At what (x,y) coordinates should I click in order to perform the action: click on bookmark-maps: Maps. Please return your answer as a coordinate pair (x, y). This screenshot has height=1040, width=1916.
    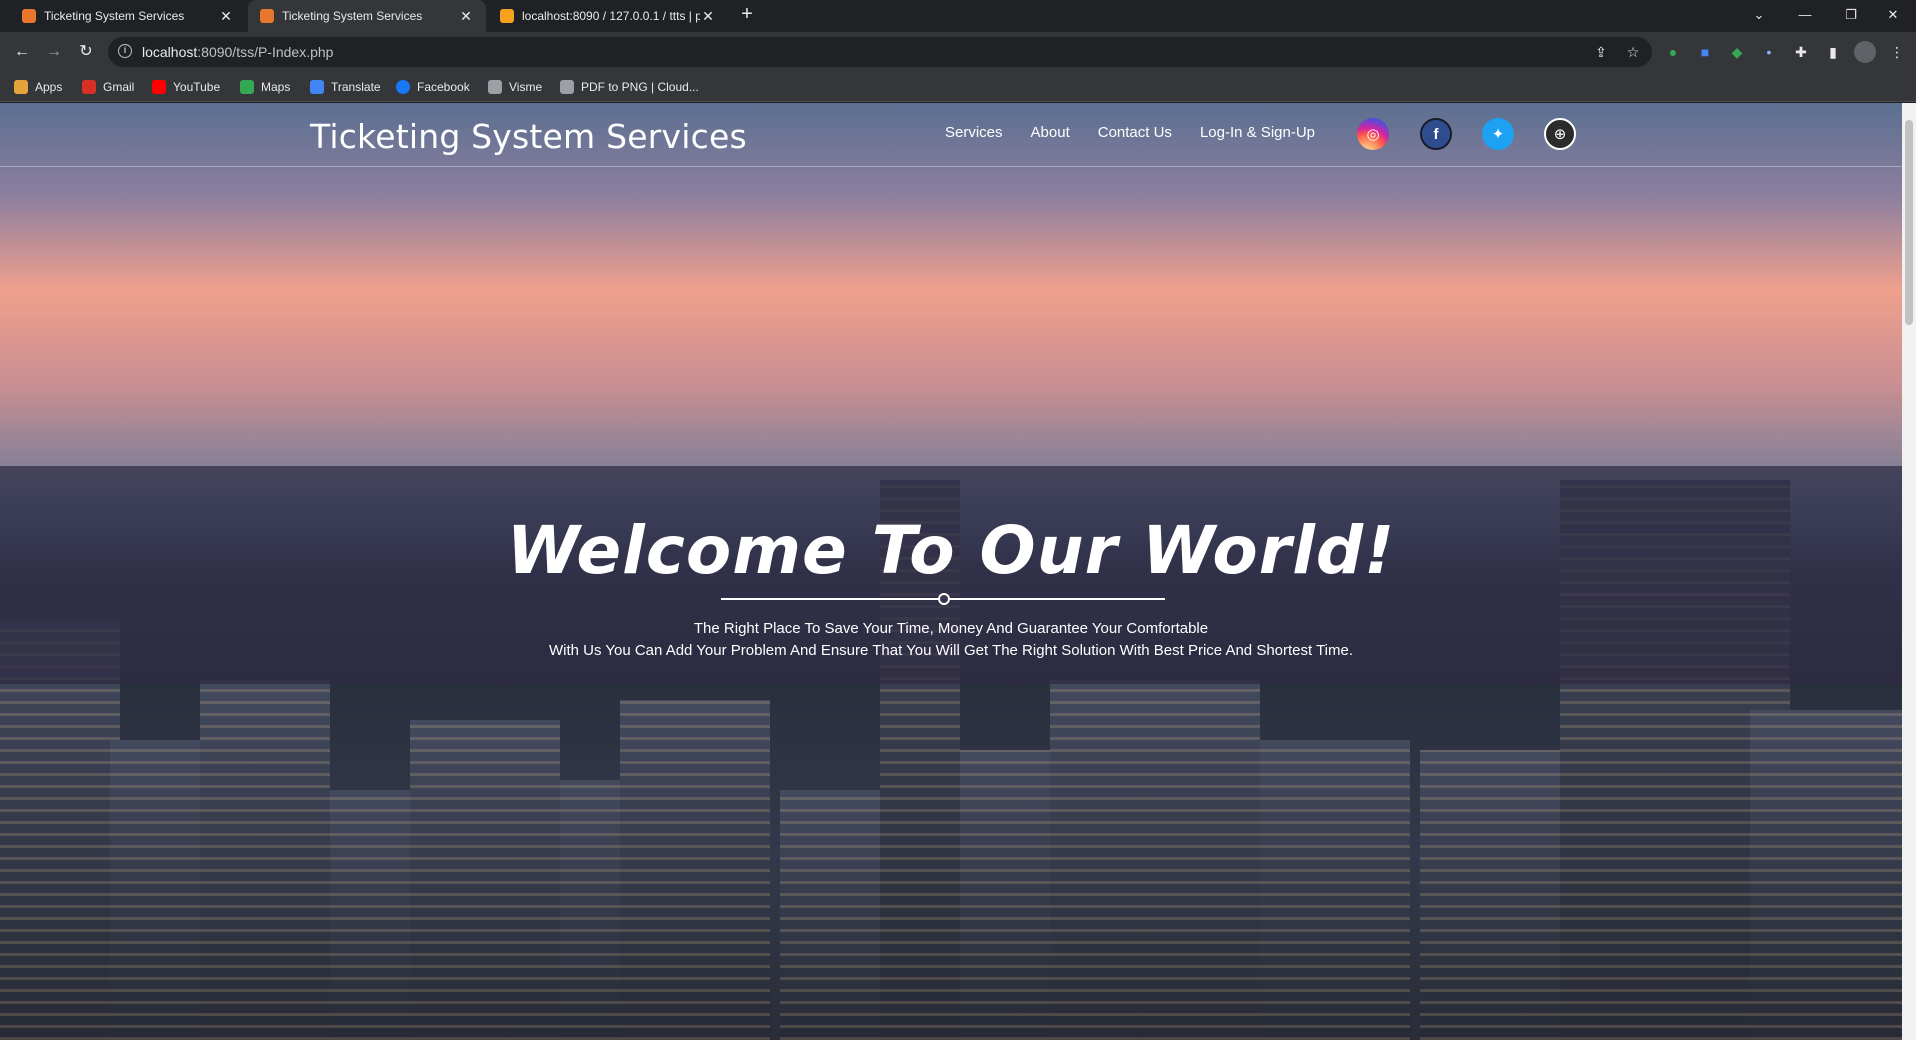
    Looking at the image, I should click on (265, 87).